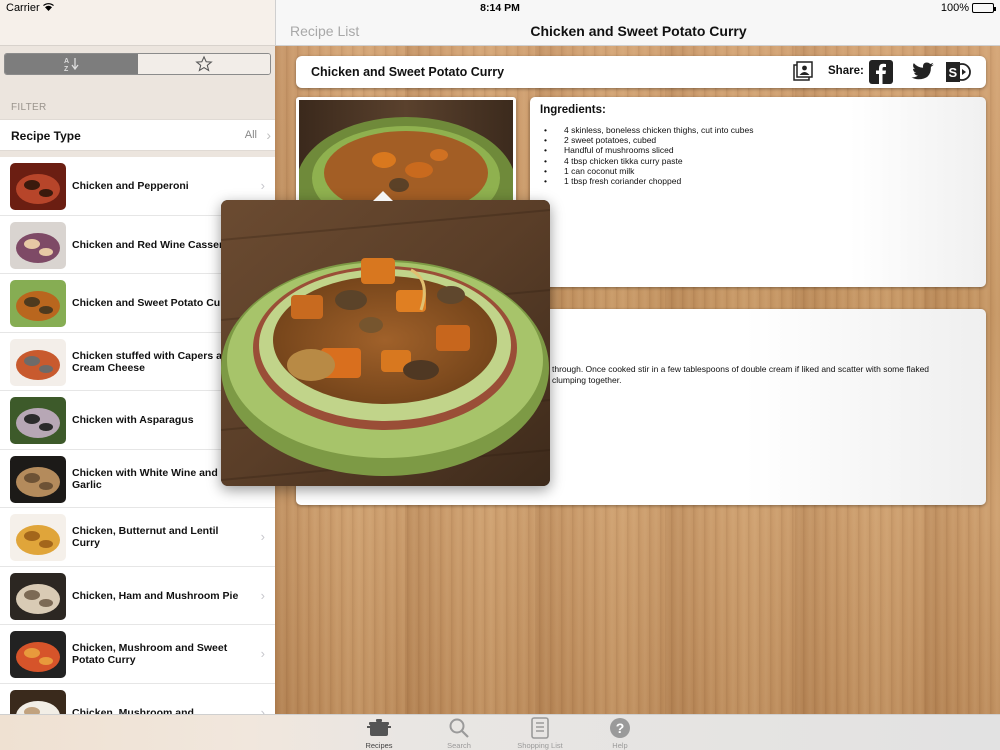  Describe the element at coordinates (620, 745) in the screenshot. I see `tab-label: Help` at that location.